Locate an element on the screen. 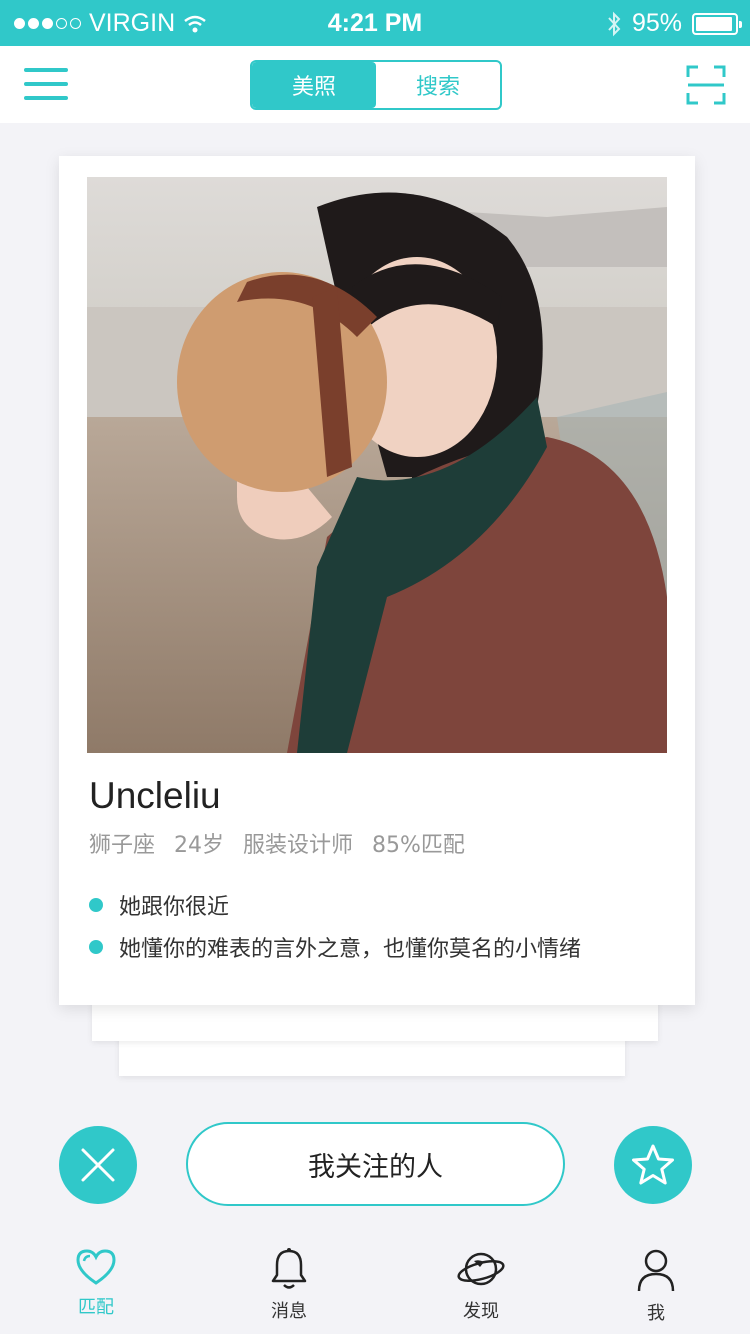  tab-discover: 发现 is located at coordinates (481, 1285).